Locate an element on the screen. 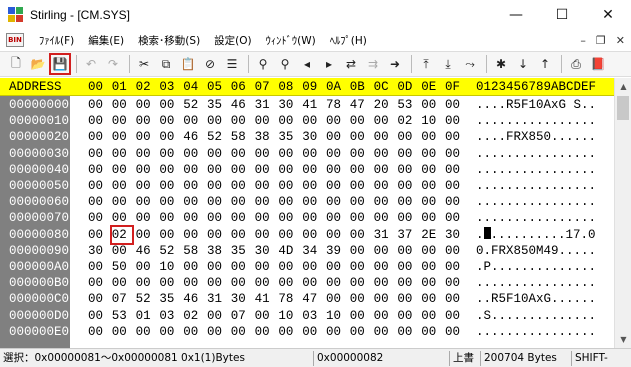 This screenshot has width=631, height=367. byte-cell: 53 is located at coordinates (122, 316).